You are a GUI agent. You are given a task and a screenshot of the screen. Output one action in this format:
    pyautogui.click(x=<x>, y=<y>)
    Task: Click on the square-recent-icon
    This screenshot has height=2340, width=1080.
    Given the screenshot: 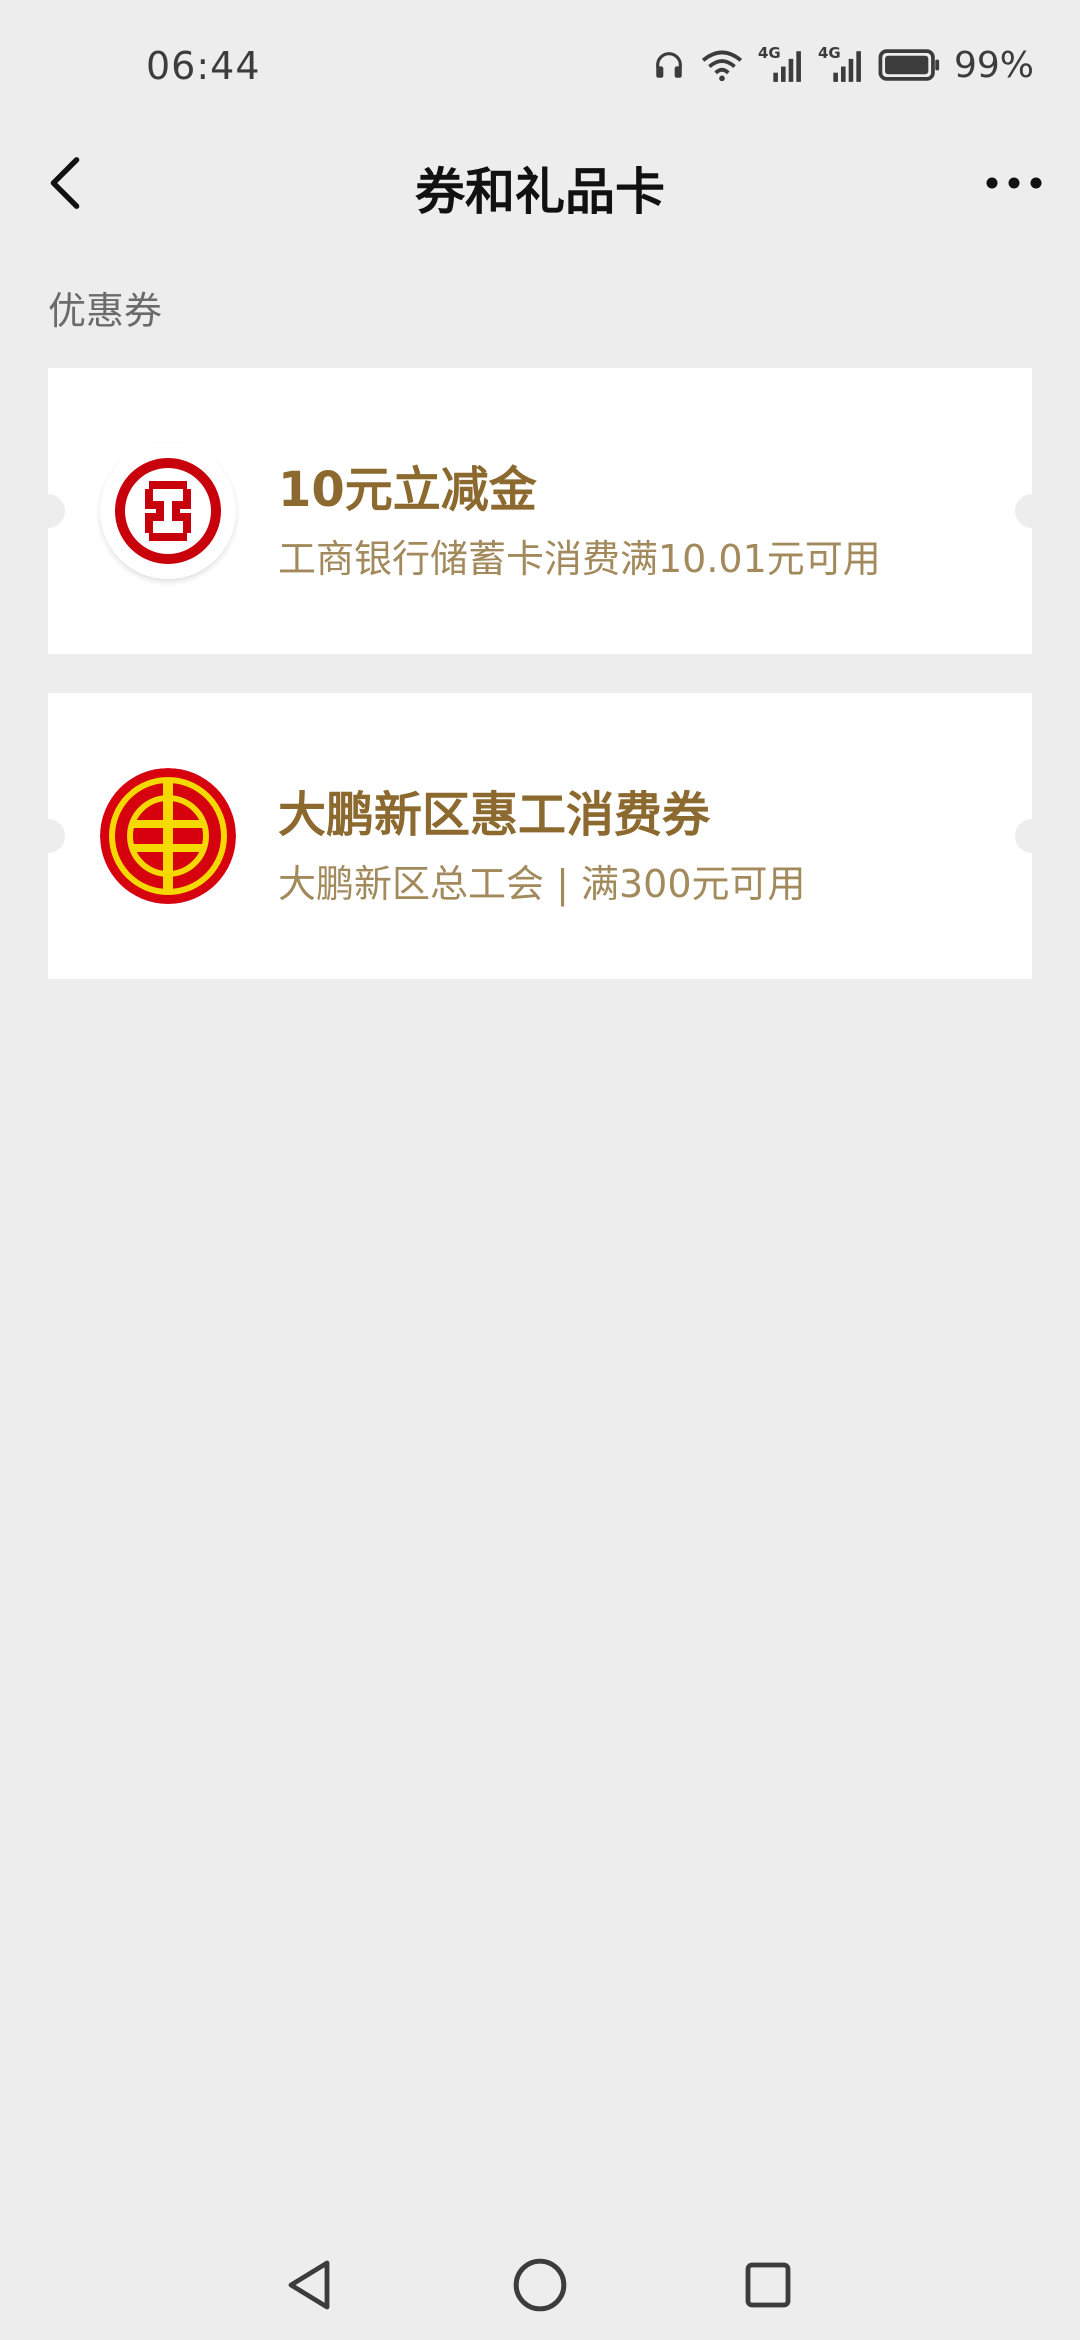 What is the action you would take?
    pyautogui.click(x=768, y=2285)
    